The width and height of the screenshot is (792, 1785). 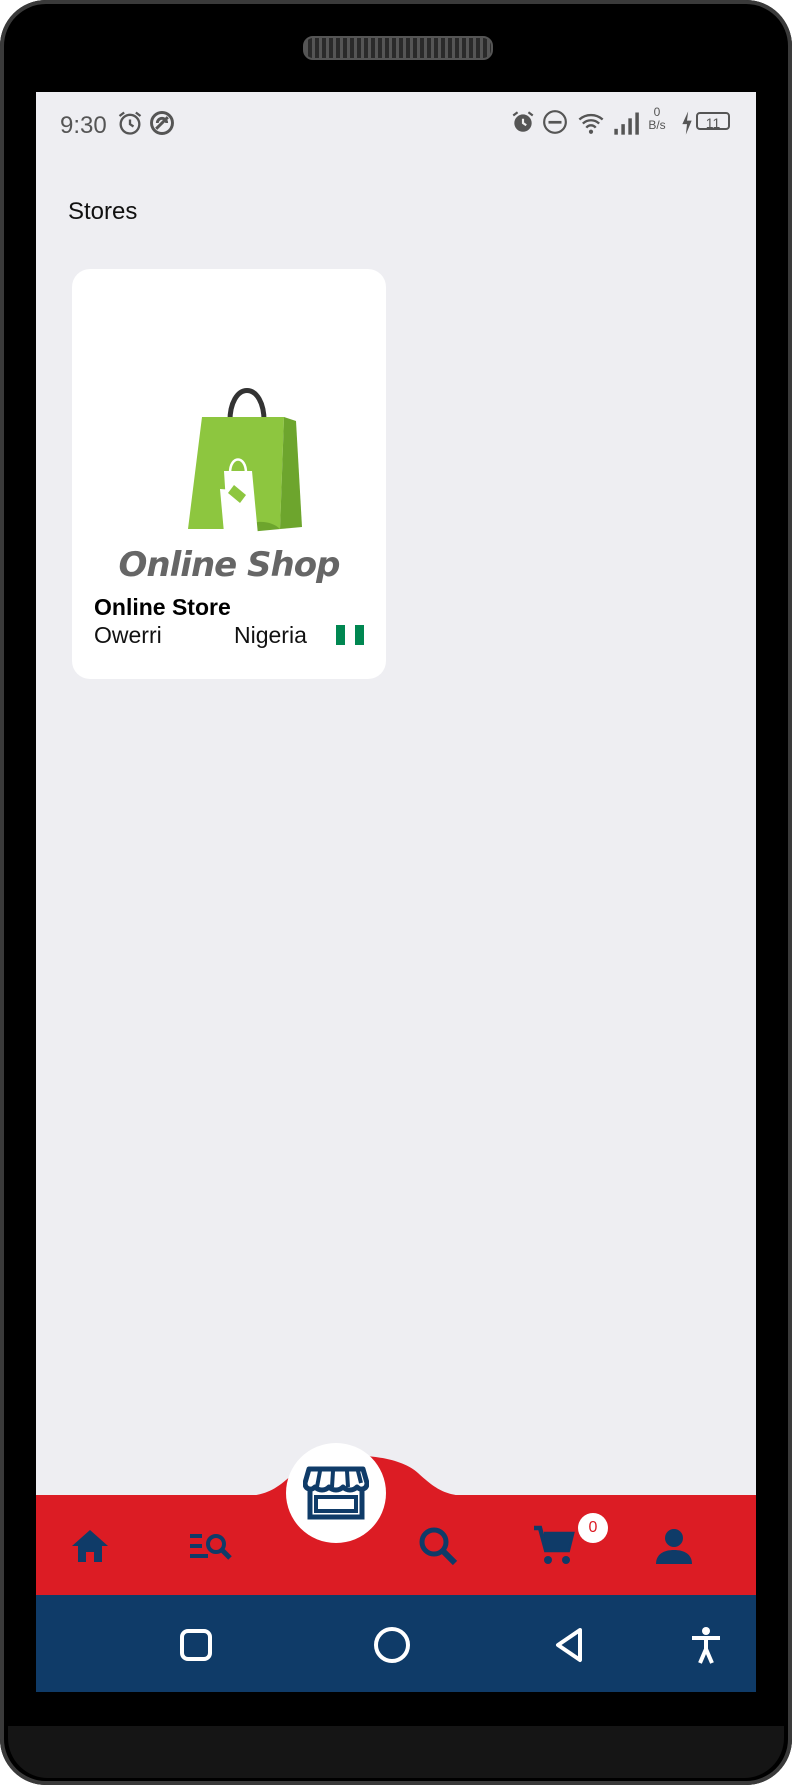 I want to click on page-title: Stores, so click(x=103, y=211).